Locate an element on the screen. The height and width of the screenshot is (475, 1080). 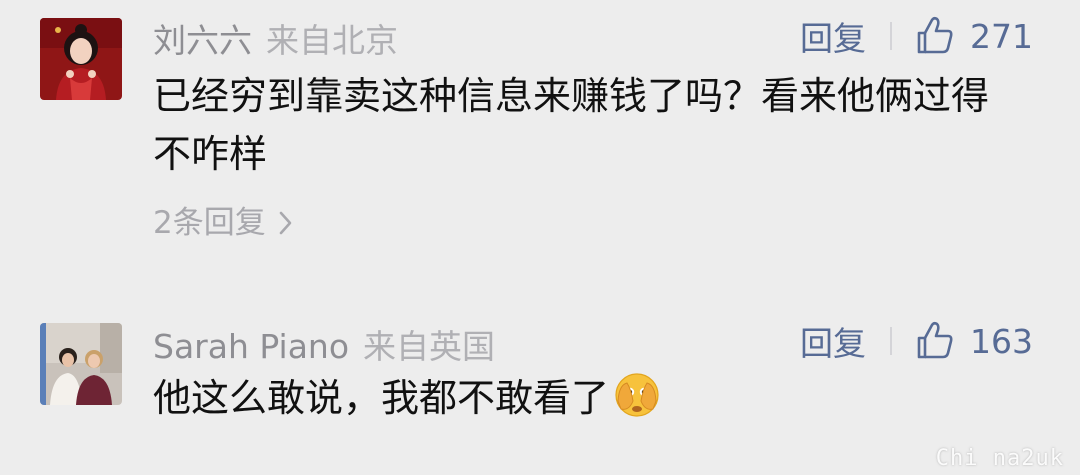
comment-text-body: 他这么敢说，我都不敢看了 is located at coordinates (381, 398).